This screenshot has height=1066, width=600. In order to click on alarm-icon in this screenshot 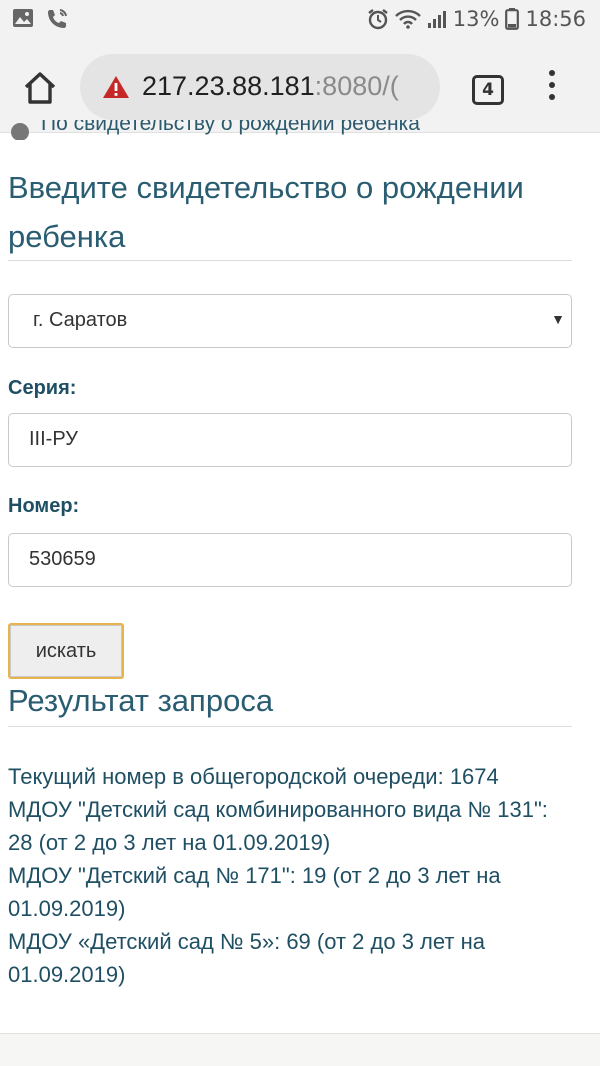, I will do `click(378, 19)`.